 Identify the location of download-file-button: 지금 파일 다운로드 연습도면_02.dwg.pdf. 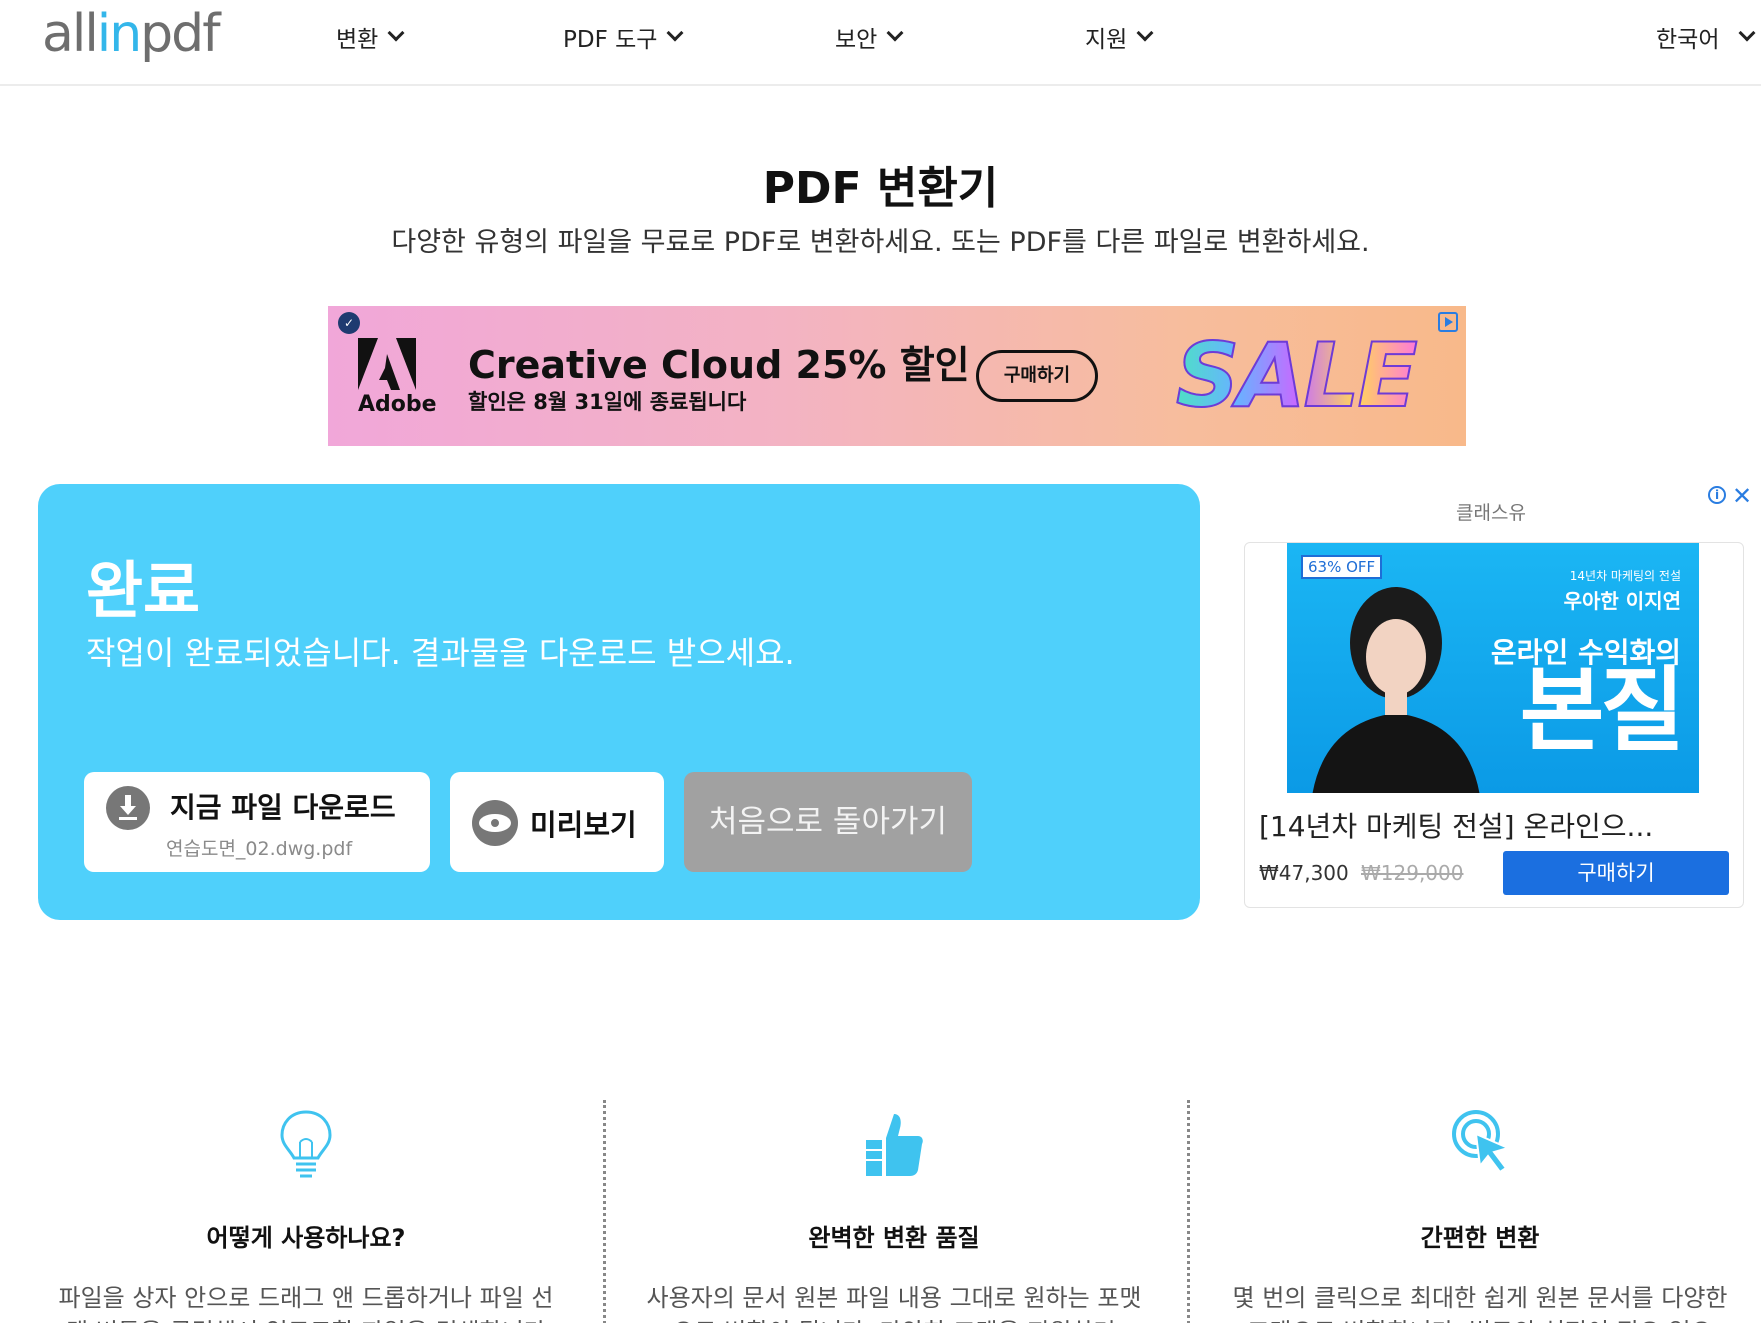
(257, 822).